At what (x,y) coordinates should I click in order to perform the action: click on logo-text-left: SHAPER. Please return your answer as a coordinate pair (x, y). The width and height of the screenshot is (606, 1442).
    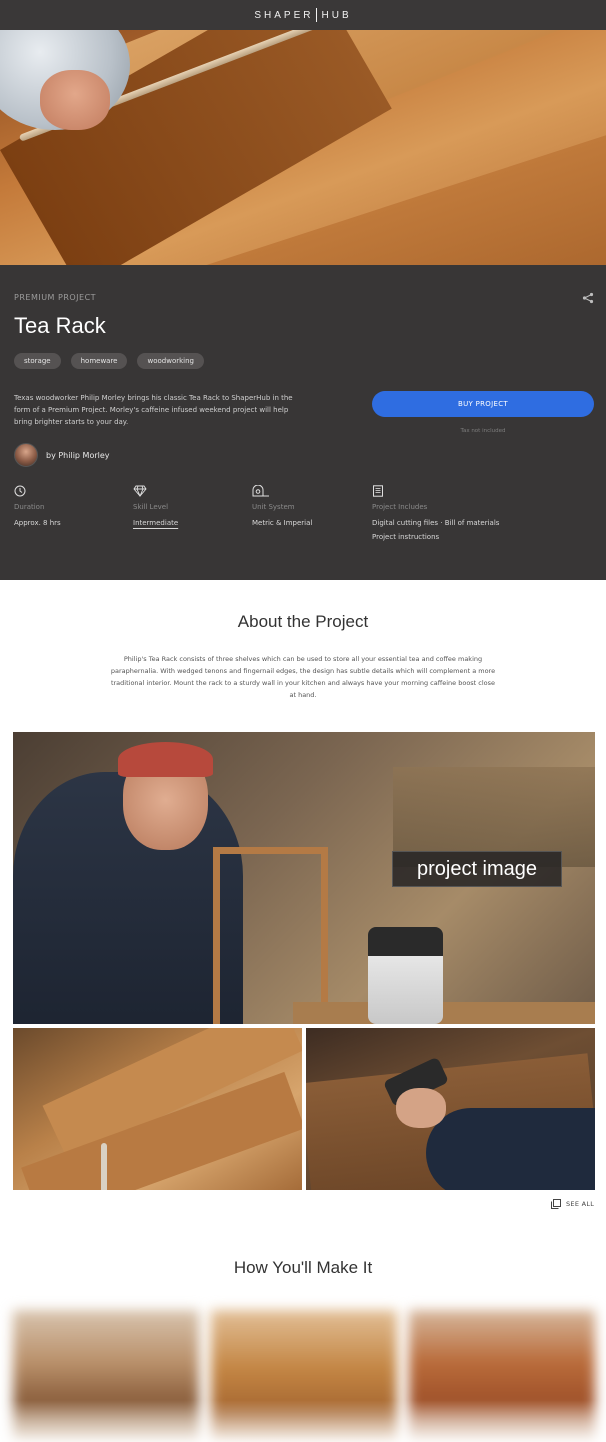
    Looking at the image, I should click on (284, 15).